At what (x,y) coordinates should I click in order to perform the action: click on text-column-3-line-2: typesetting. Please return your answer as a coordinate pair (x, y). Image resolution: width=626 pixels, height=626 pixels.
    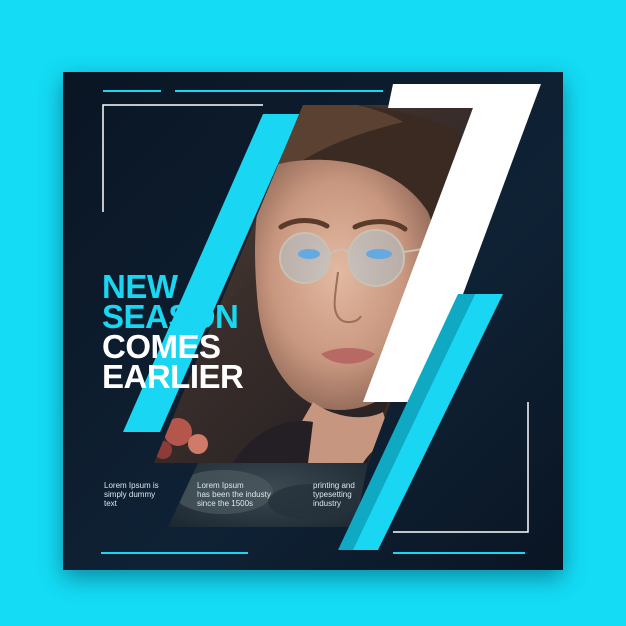
    Looking at the image, I should click on (332, 494).